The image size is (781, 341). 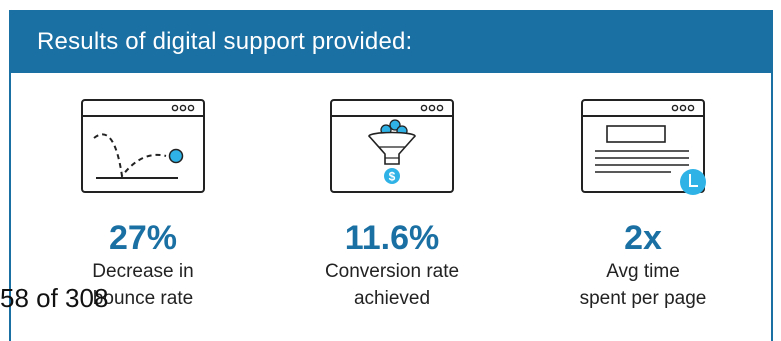 What do you see at coordinates (392, 146) in the screenshot?
I see `browser-funnel-icon: $` at bounding box center [392, 146].